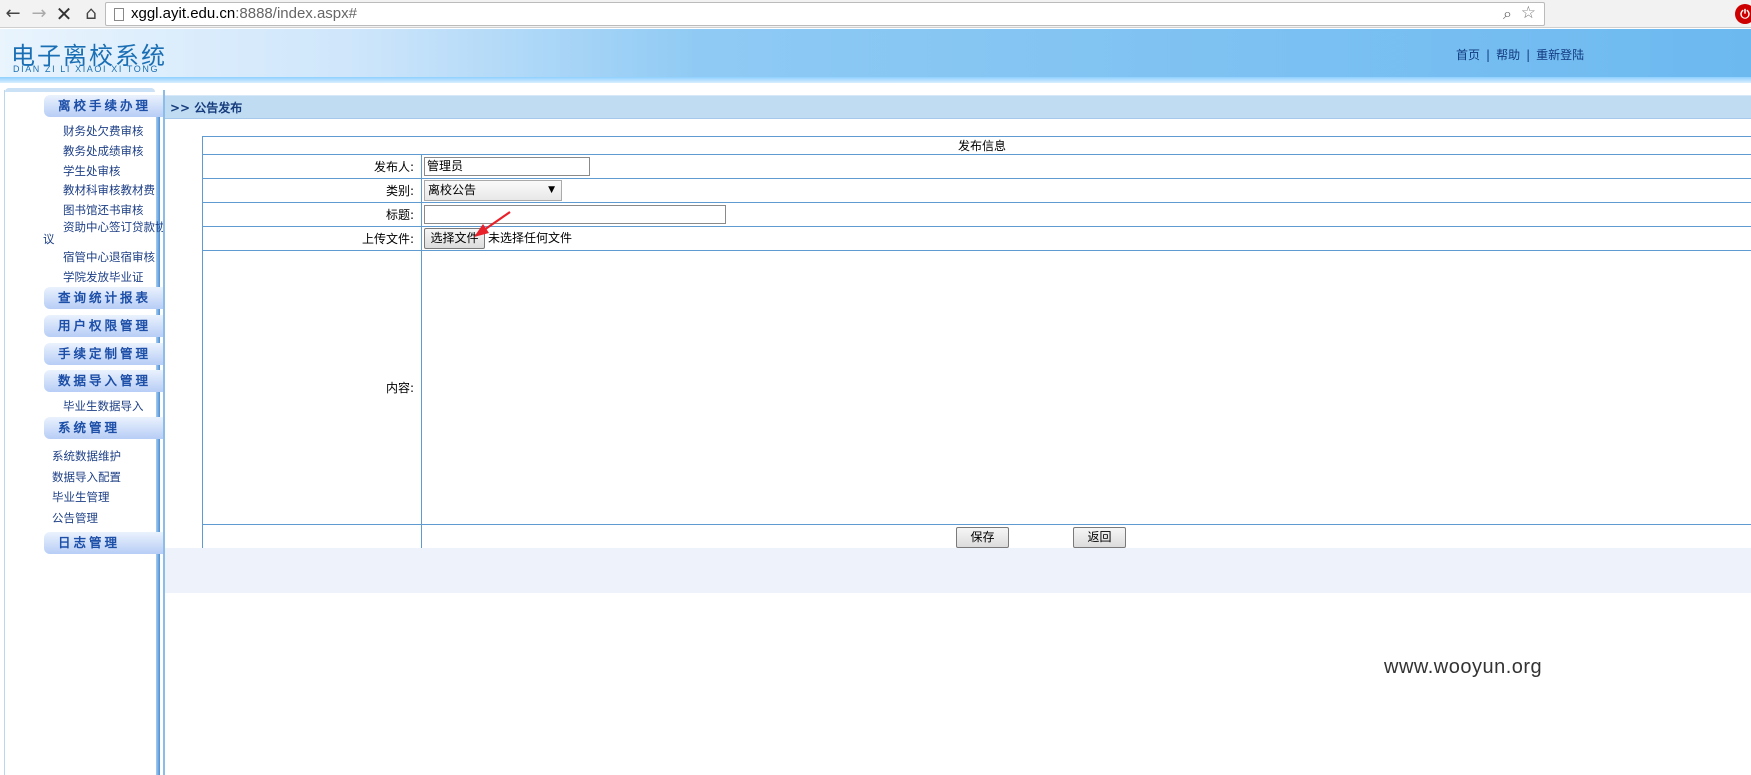 This screenshot has width=1751, height=775. Describe the element at coordinates (109, 190) in the screenshot. I see `sidebar-item-textbook-audit: 教材科审核教材费` at that location.